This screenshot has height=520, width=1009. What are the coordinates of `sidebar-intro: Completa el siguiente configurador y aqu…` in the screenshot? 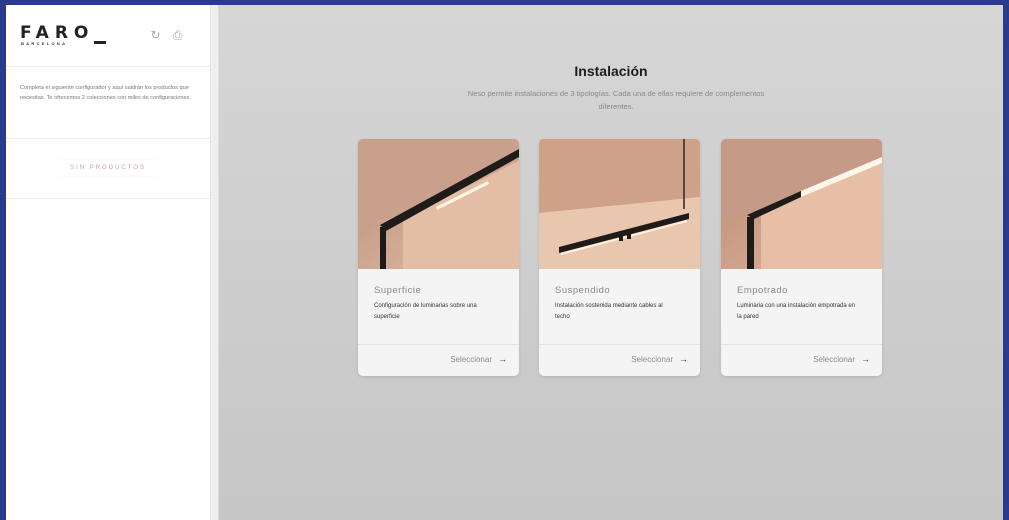 It's located at (108, 103).